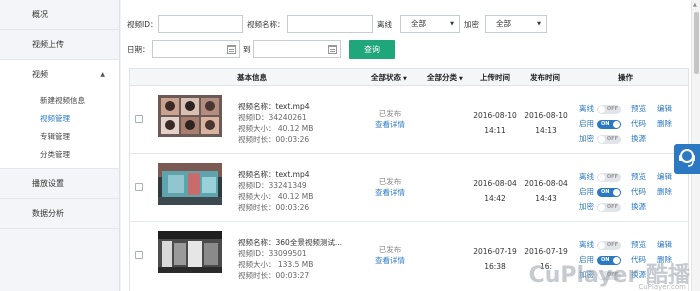  Describe the element at coordinates (539, 24) in the screenshot. I see `dropdown-arrow-icon: ▼` at that location.